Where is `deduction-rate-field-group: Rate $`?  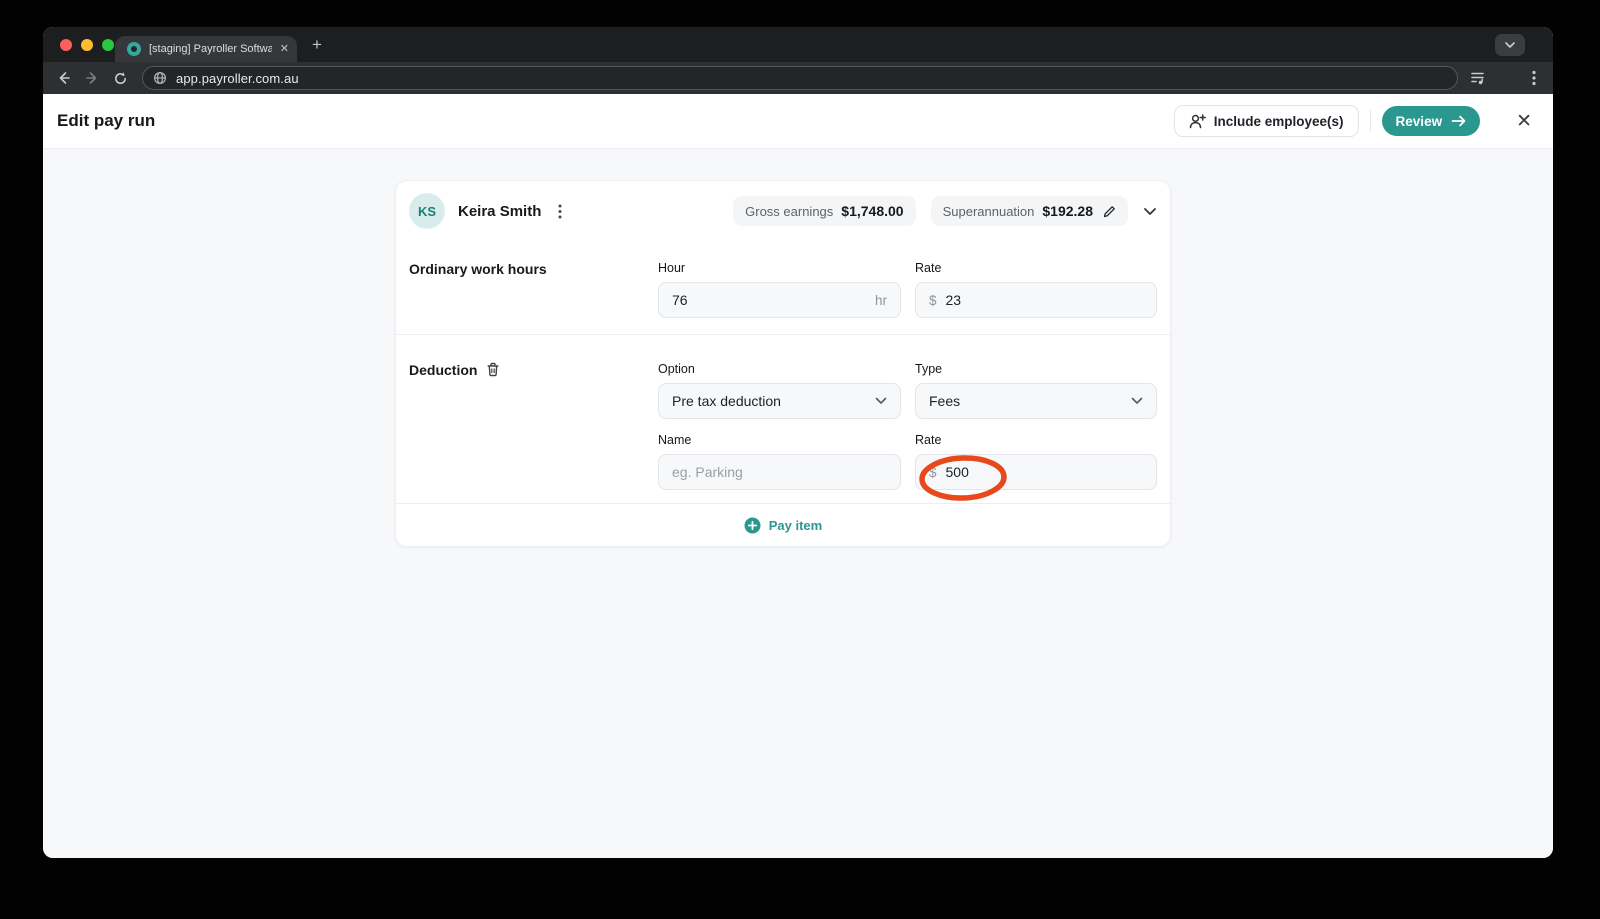
deduction-rate-field-group: Rate $ is located at coordinates (1036, 462).